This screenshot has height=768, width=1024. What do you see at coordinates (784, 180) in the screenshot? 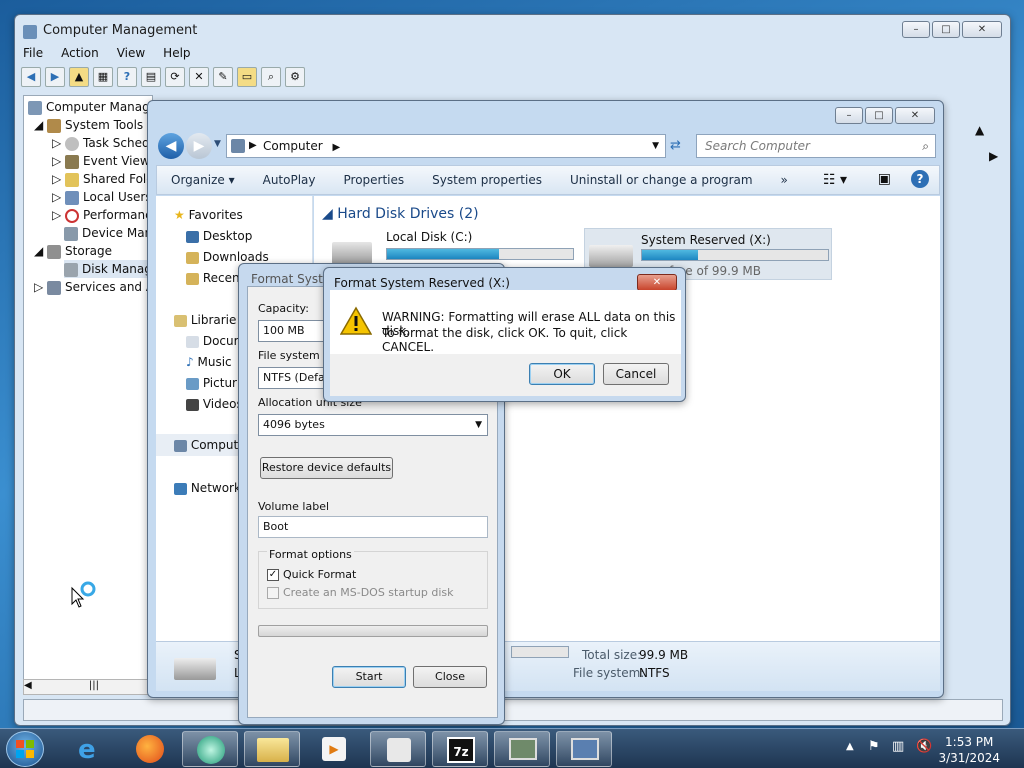
I see `more-commands-button: »` at bounding box center [784, 180].